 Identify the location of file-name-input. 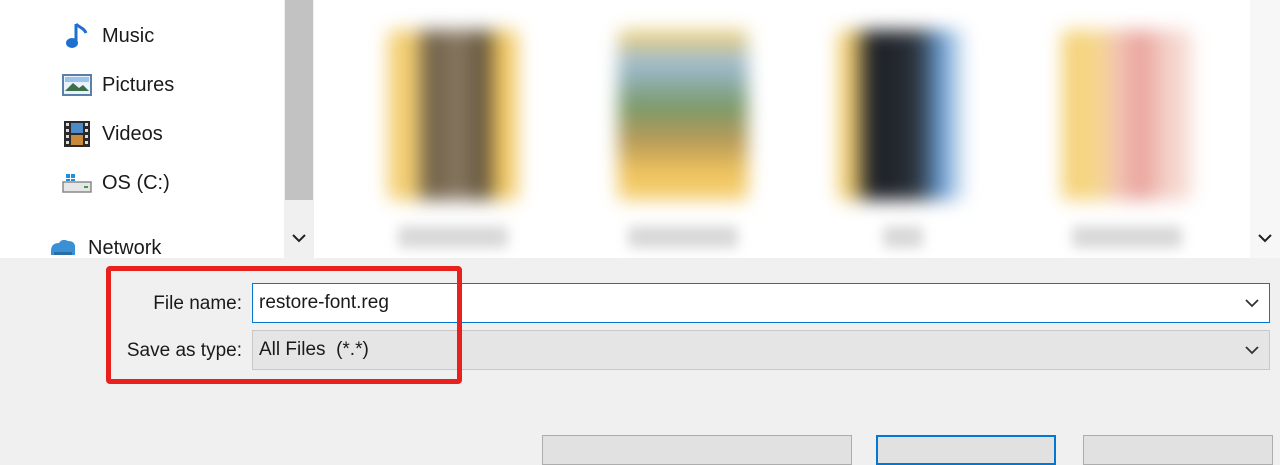
(742, 303).